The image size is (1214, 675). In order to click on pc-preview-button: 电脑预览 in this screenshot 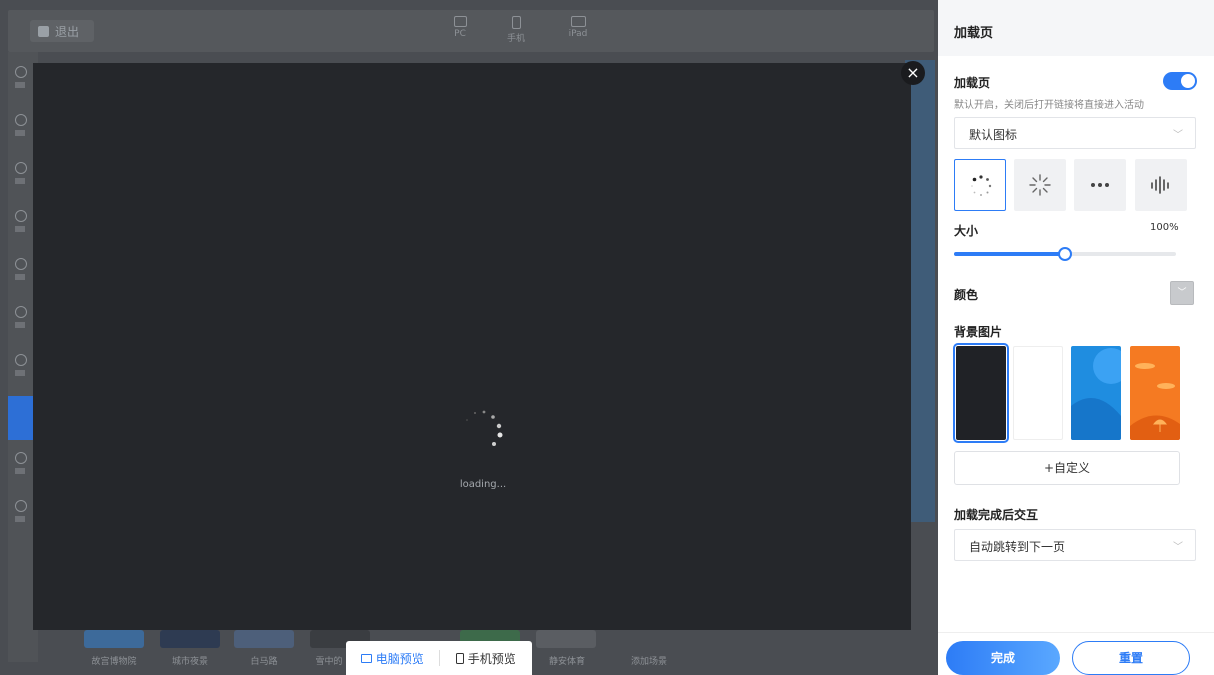, I will do `click(392, 658)`.